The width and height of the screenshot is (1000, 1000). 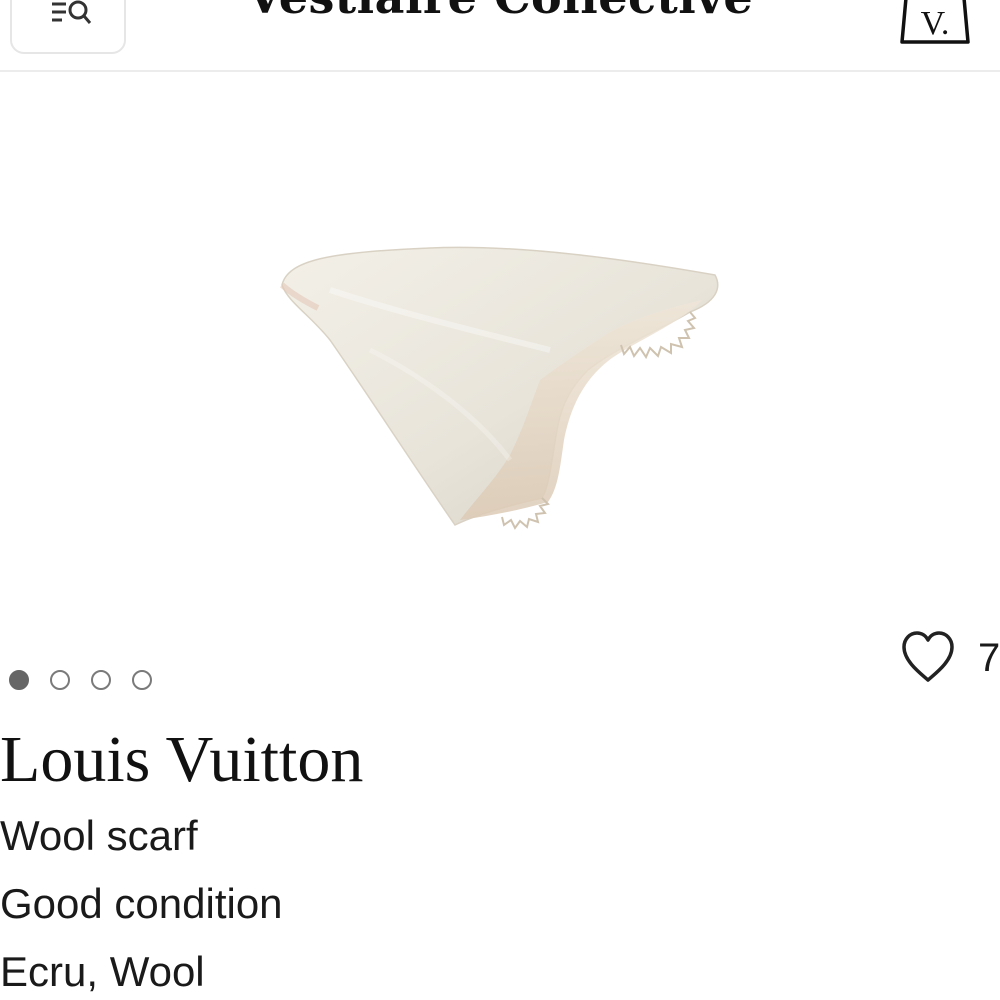 I want to click on product-image, so click(x=505, y=385).